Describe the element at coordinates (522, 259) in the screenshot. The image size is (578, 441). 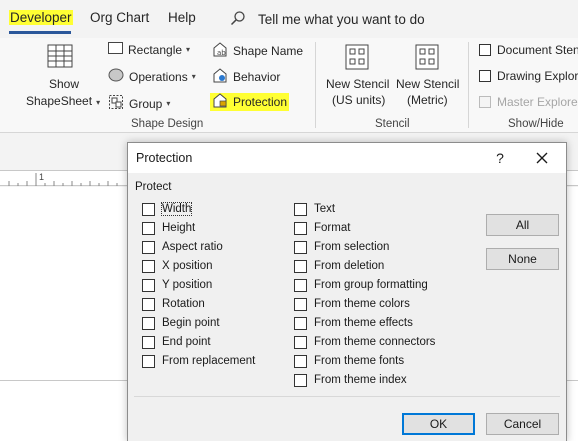
I see `none-button: None` at that location.